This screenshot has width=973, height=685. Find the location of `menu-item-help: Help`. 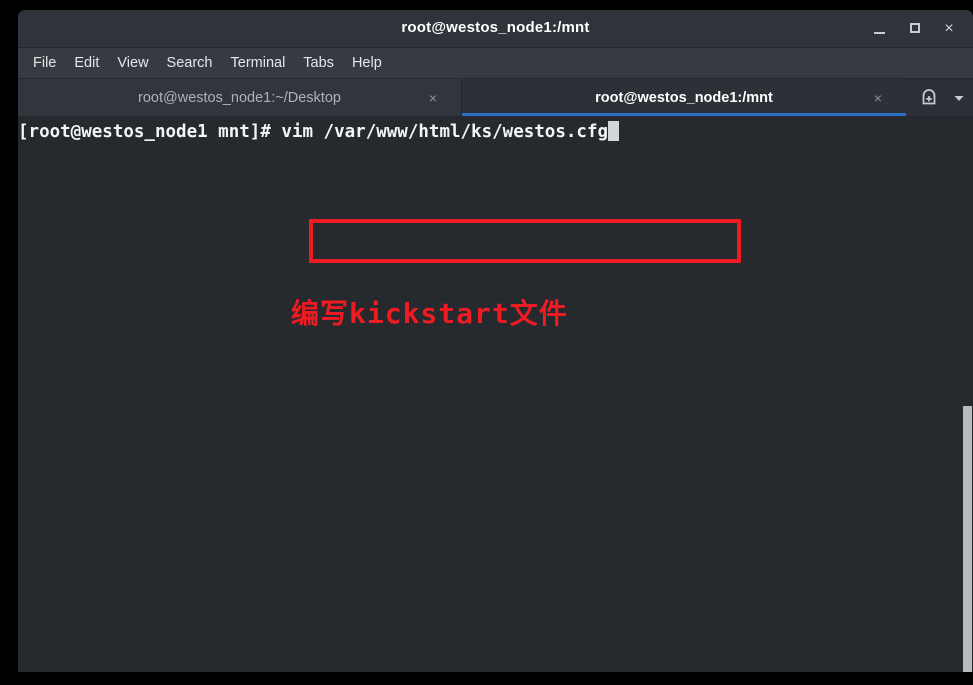

menu-item-help: Help is located at coordinates (367, 63).